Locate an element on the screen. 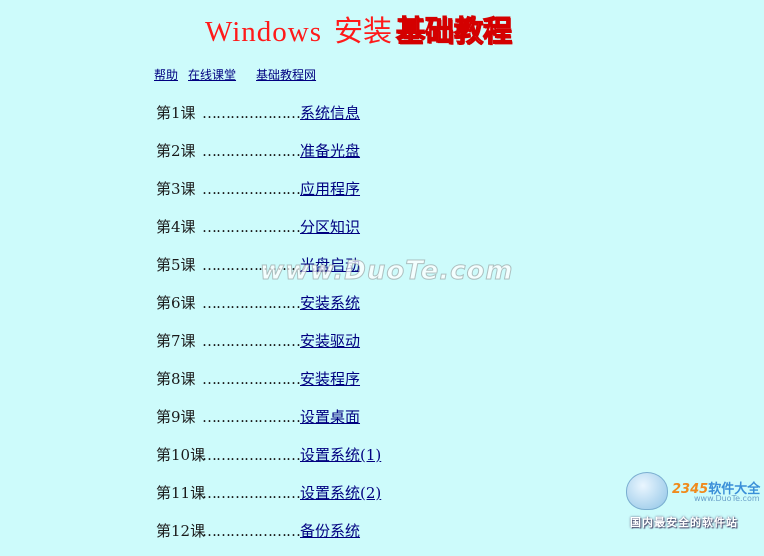 Image resolution: width=764 pixels, height=556 pixels. top-links: 帮助 在线课堂 基础教程网 is located at coordinates (240, 75).